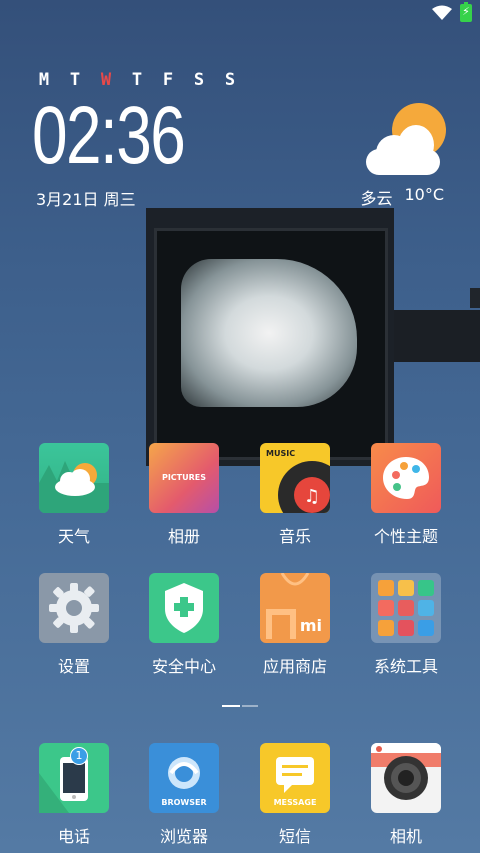 The height and width of the screenshot is (853, 480). I want to click on app-weather: 天气, so click(74, 495).